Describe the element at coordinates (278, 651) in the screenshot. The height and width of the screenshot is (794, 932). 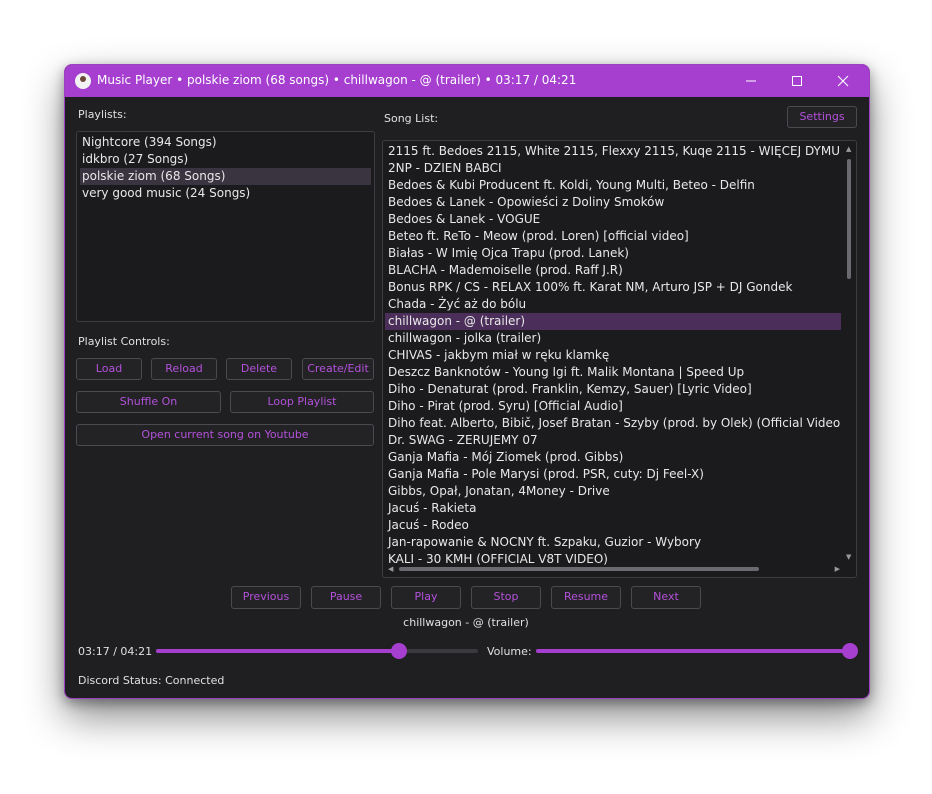
I see `progress-fill` at that location.